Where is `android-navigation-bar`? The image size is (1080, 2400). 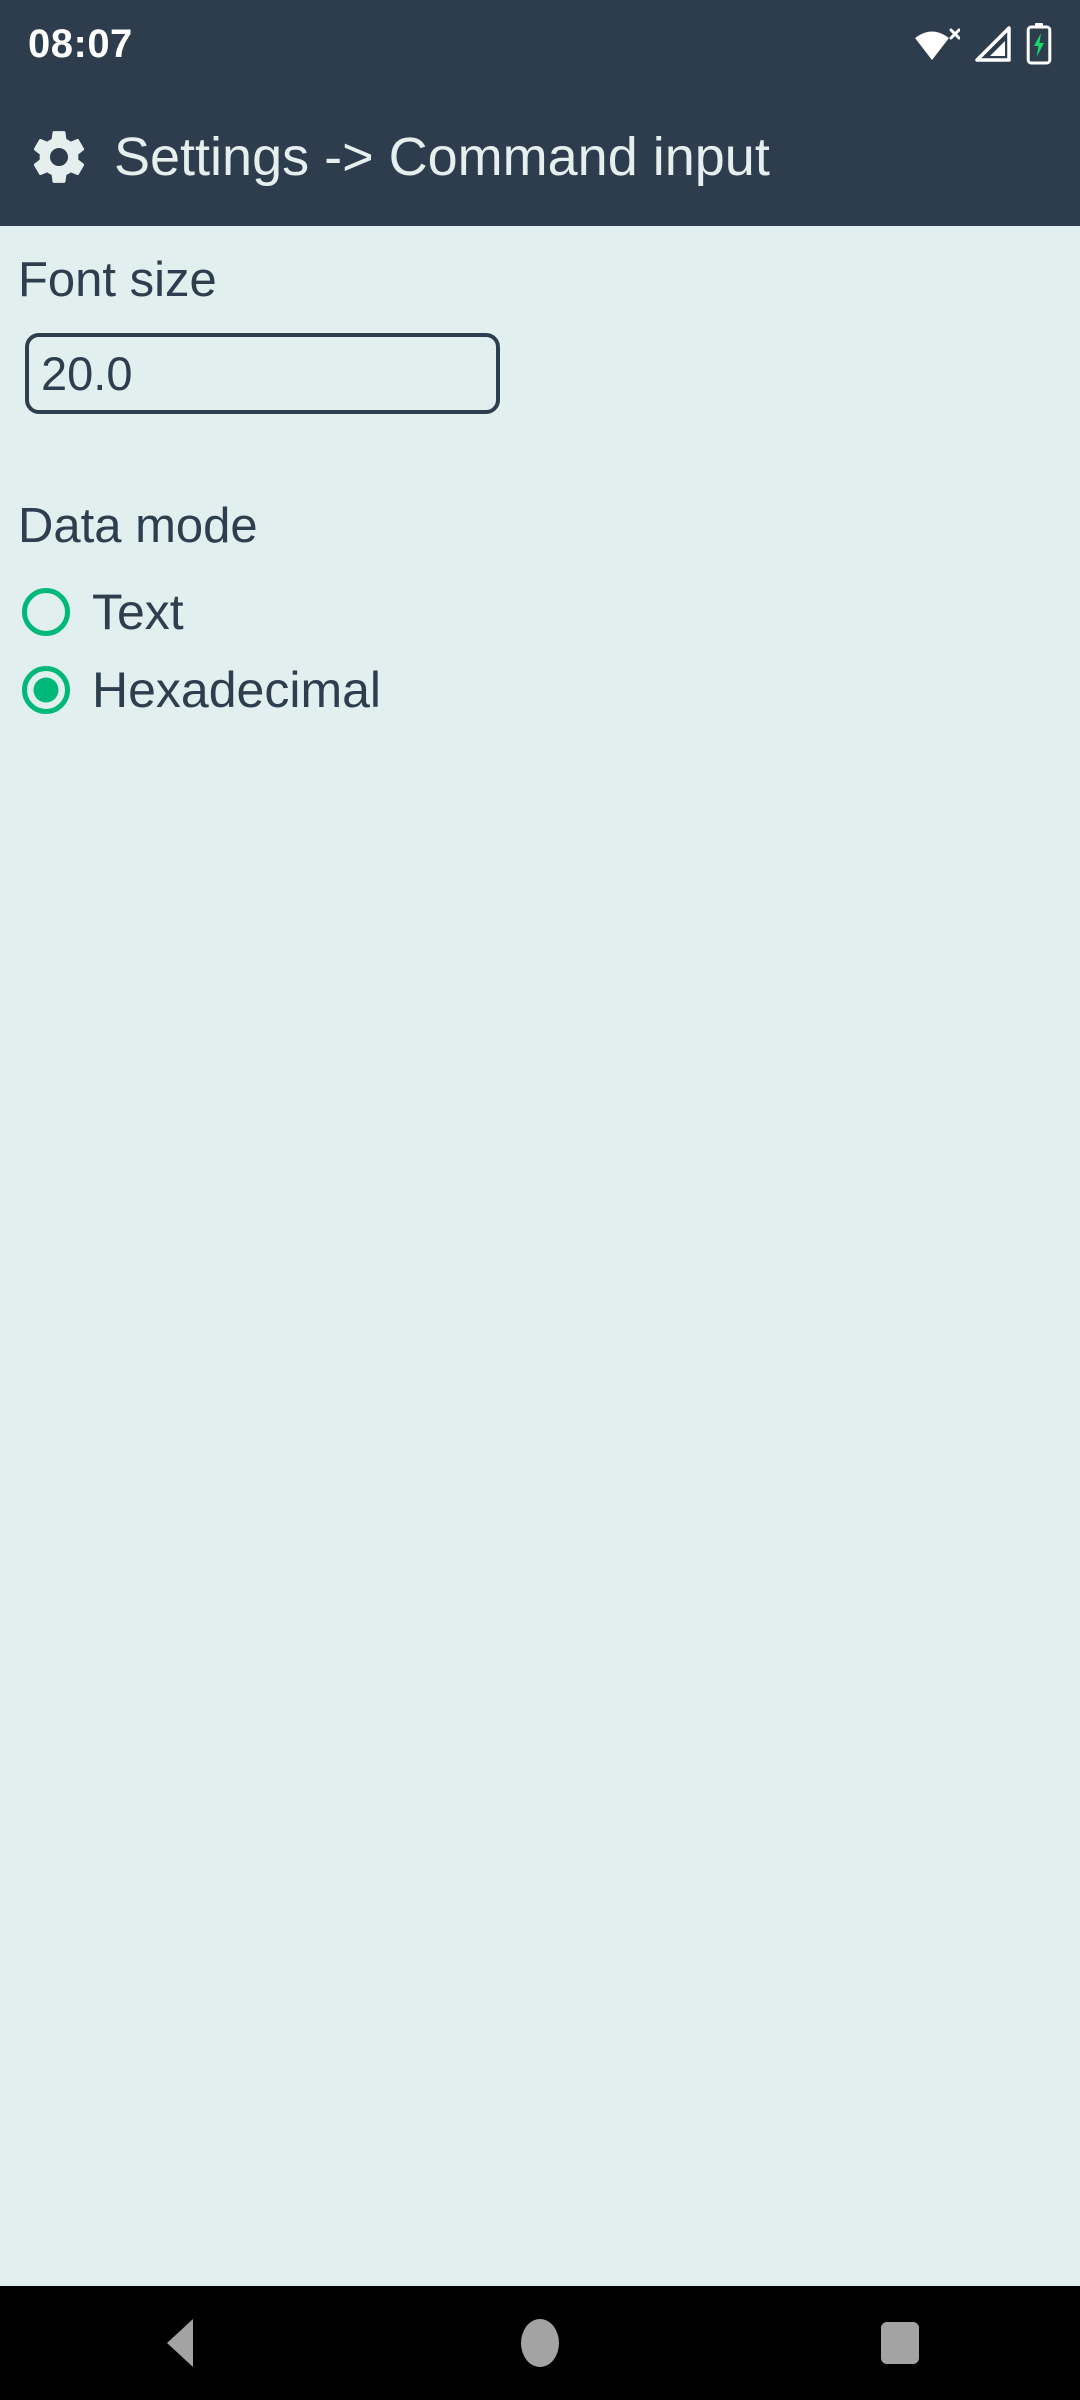 android-navigation-bar is located at coordinates (540, 2343).